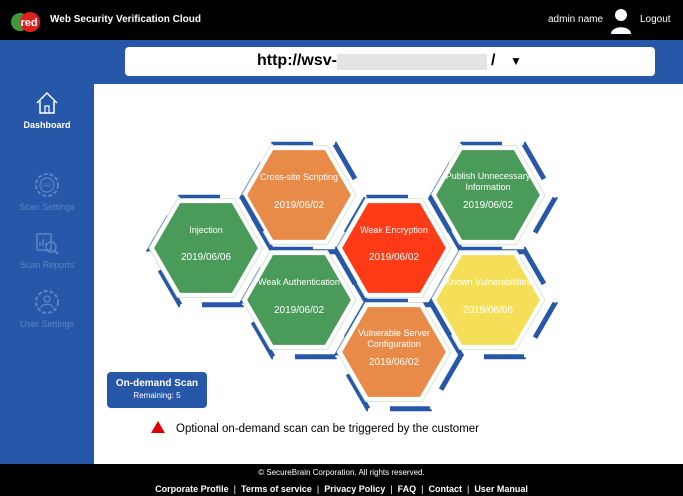 The width and height of the screenshot is (683, 496). Describe the element at coordinates (501, 489) in the screenshot. I see `footer-link-user-manual: User Manual` at that location.